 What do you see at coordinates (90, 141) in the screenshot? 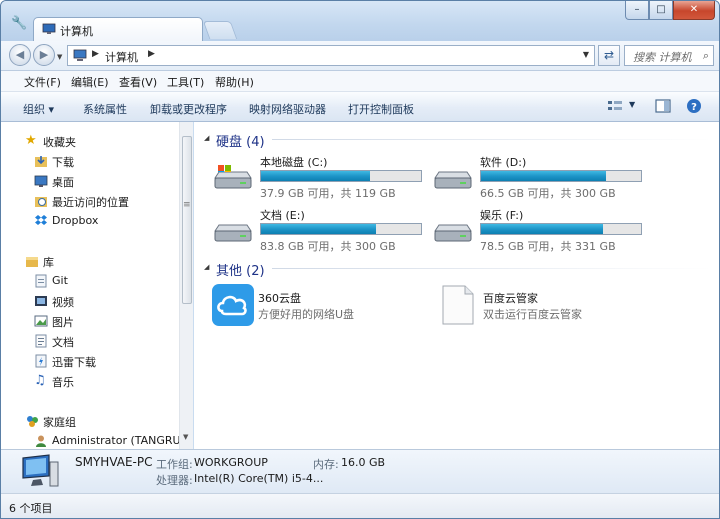
I see `sidebar-favorites: ★ 收藏夹` at bounding box center [90, 141].